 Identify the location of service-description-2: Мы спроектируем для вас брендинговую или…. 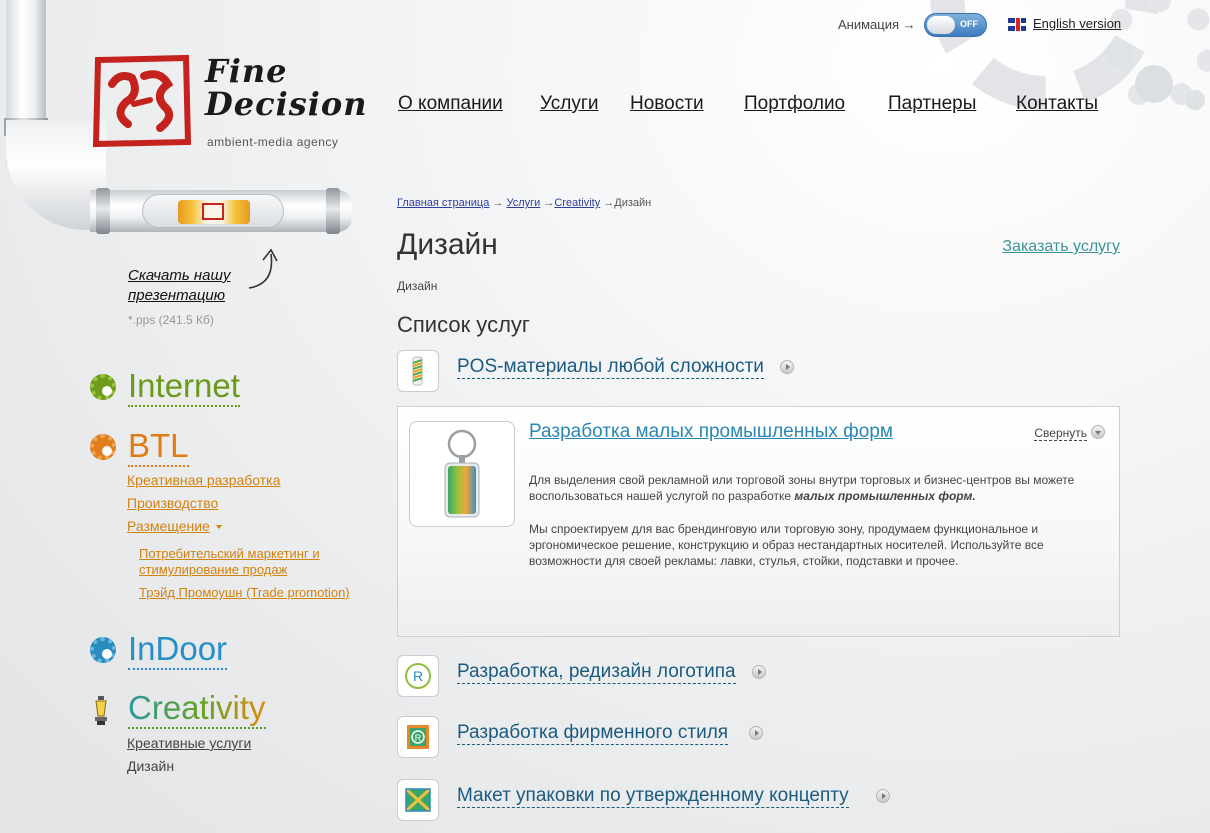
(786, 545).